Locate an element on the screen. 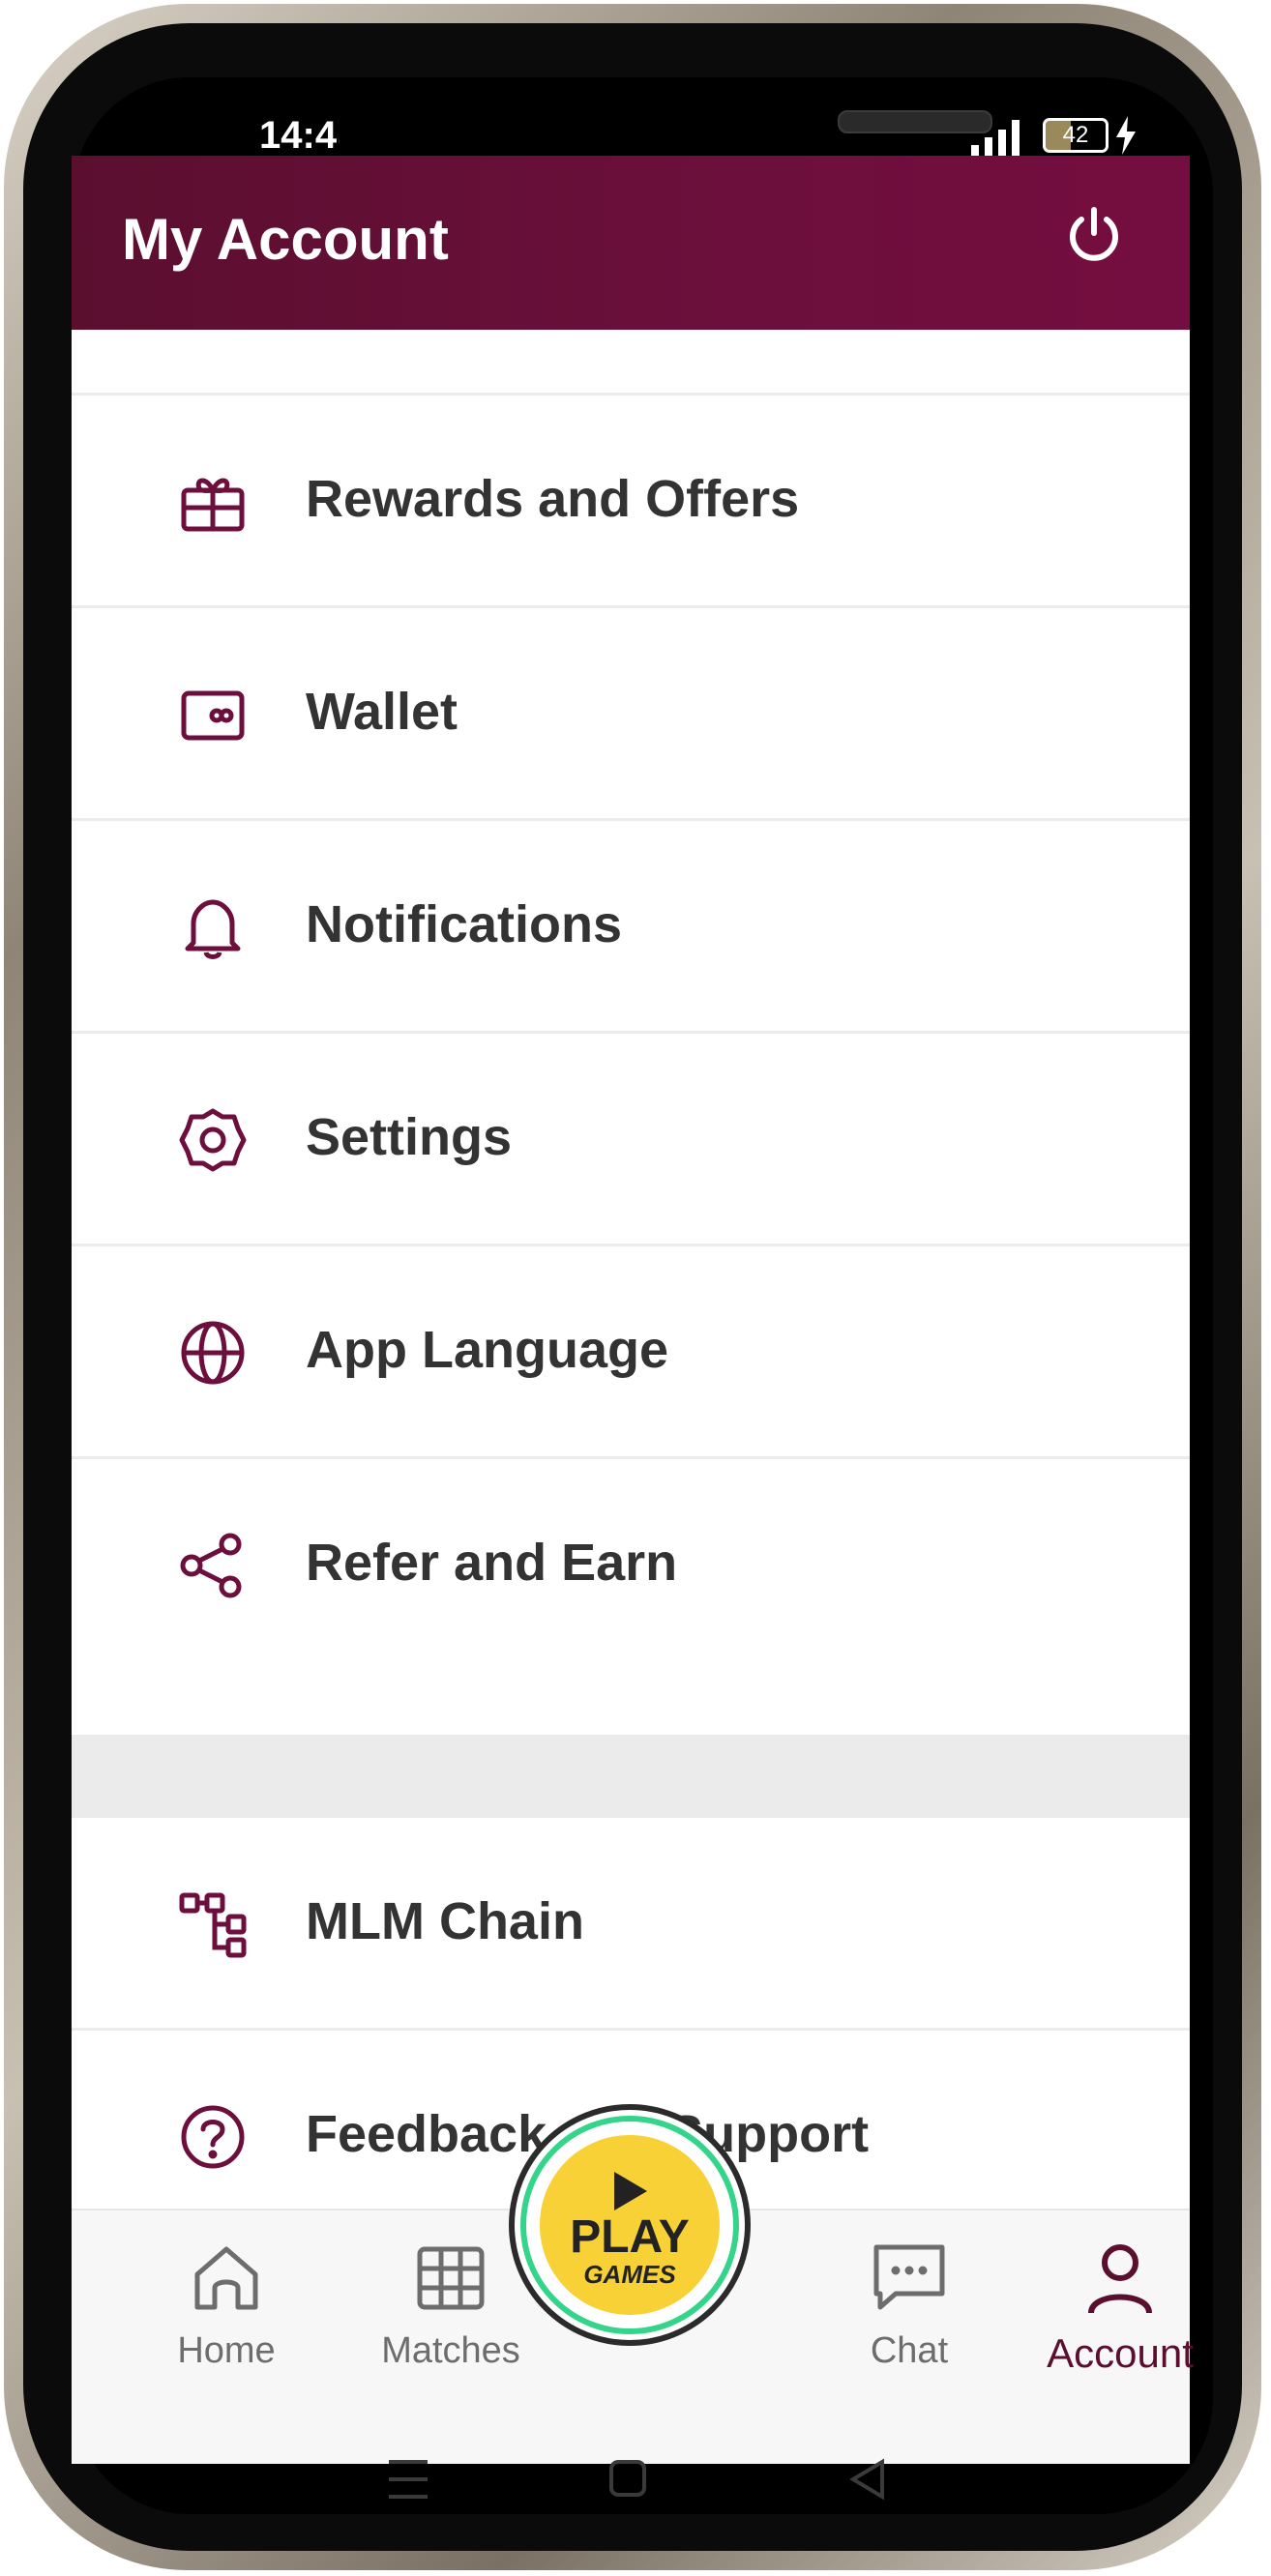 The width and height of the screenshot is (1271, 2576). menu-item-rewards: Rewards and Offers is located at coordinates (631, 501).